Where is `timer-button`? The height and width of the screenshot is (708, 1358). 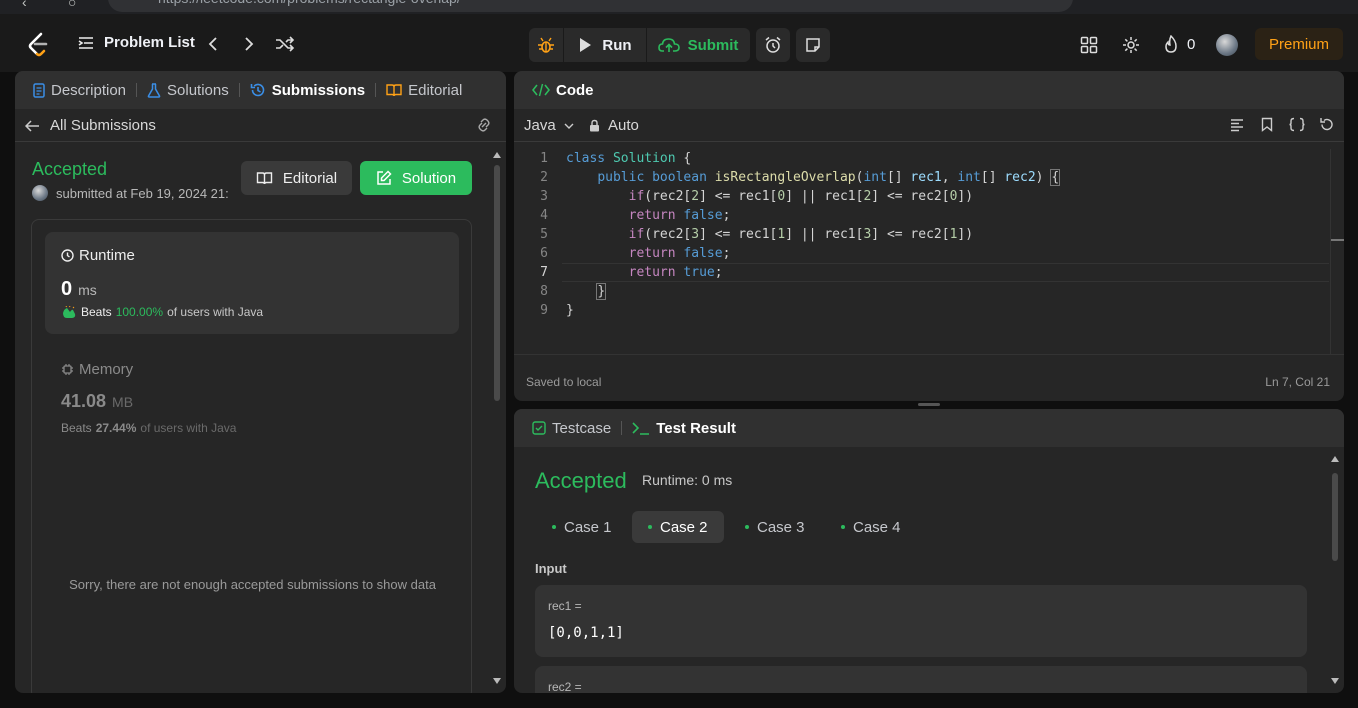 timer-button is located at coordinates (773, 45).